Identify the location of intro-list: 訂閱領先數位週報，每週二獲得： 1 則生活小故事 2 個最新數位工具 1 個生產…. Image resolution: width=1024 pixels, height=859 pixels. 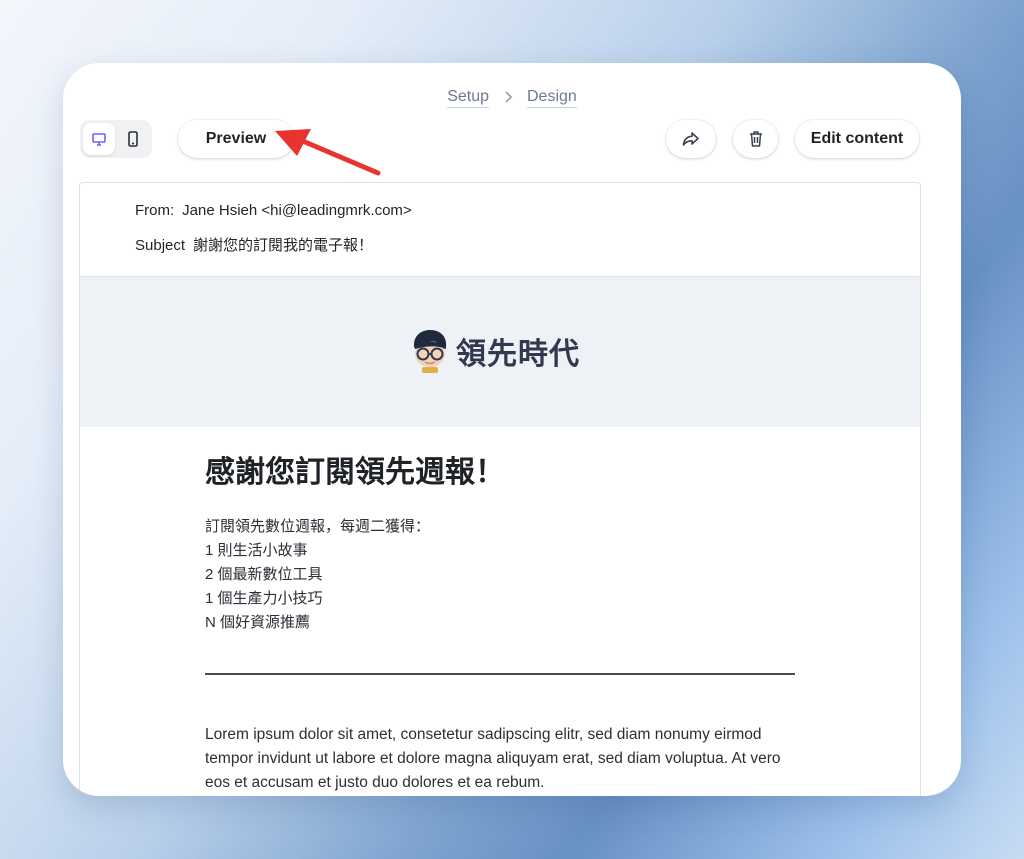
(562, 575).